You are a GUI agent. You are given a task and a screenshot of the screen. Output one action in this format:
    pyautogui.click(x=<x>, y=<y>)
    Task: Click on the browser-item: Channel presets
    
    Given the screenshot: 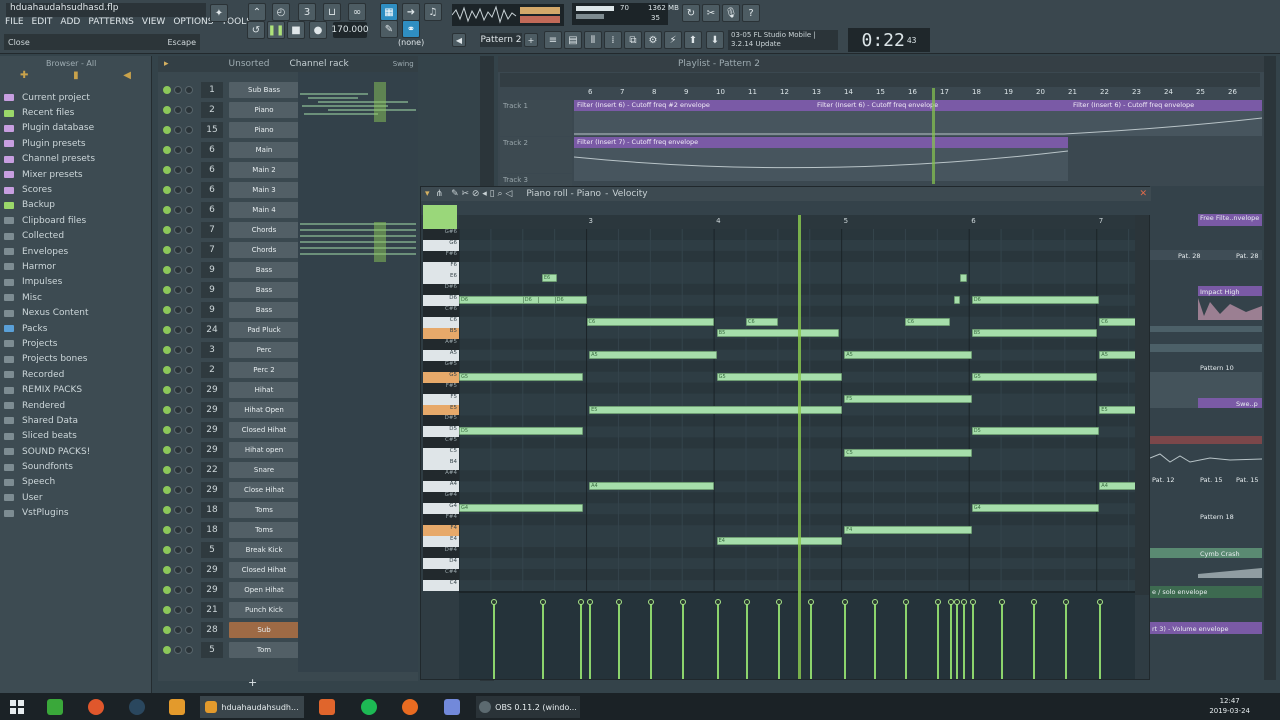 What is the action you would take?
    pyautogui.click(x=77, y=159)
    